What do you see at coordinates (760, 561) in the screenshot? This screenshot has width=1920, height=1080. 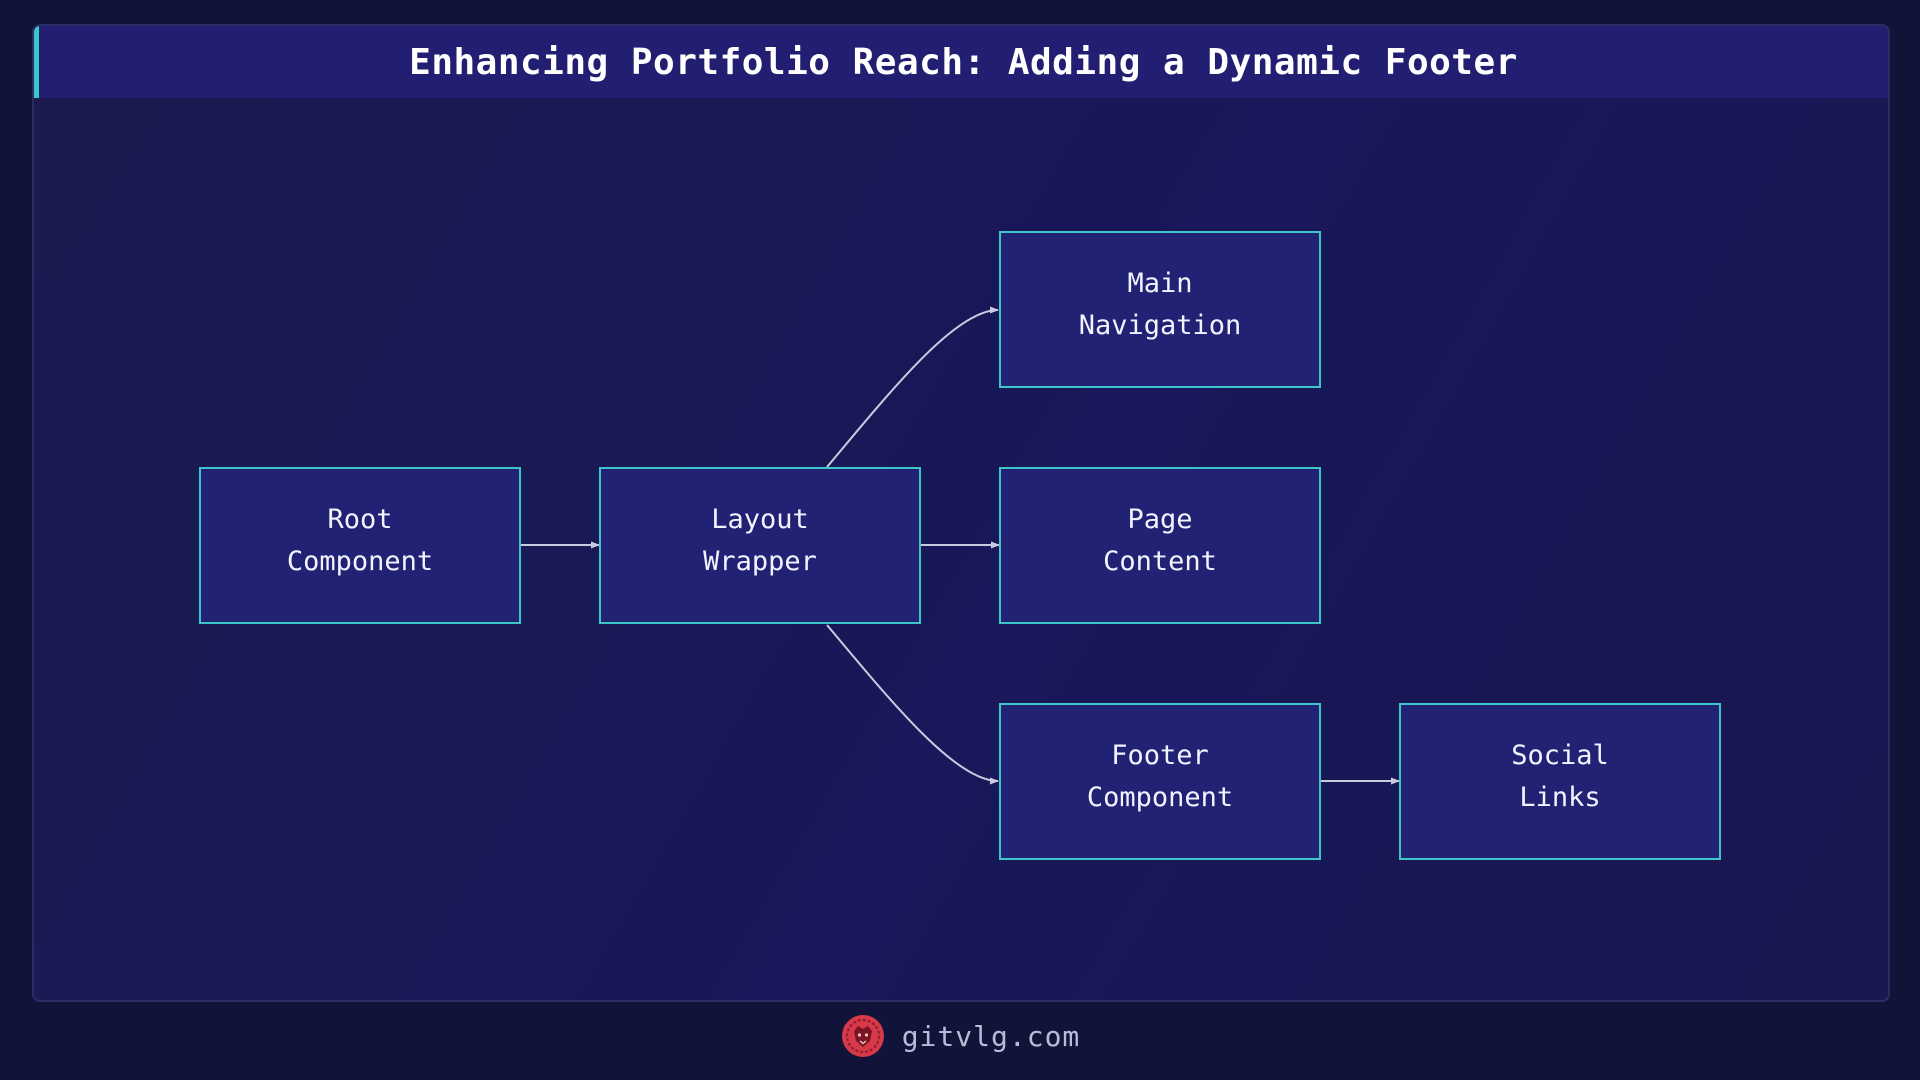 I see `node-label-line2: Wrapper` at bounding box center [760, 561].